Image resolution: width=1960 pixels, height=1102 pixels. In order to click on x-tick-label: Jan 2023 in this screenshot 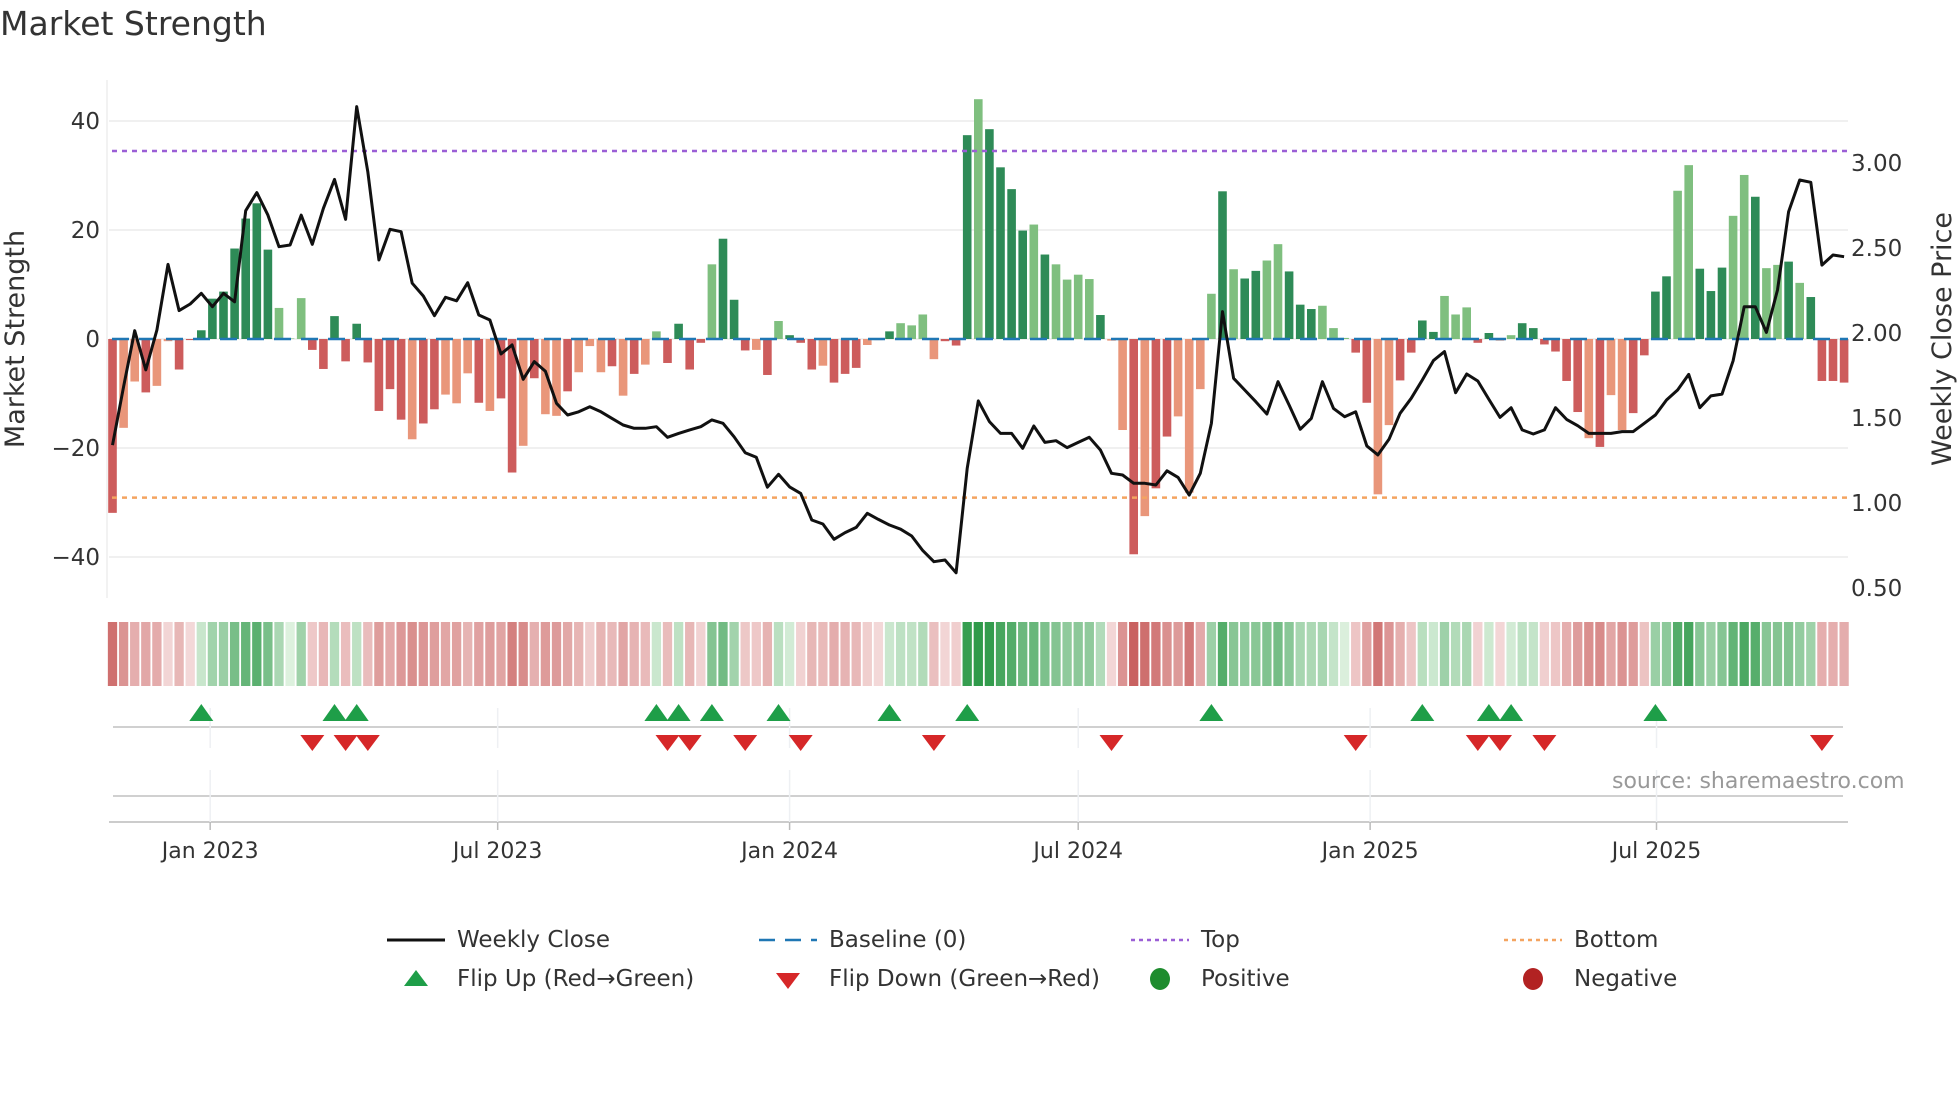, I will do `click(209, 851)`.